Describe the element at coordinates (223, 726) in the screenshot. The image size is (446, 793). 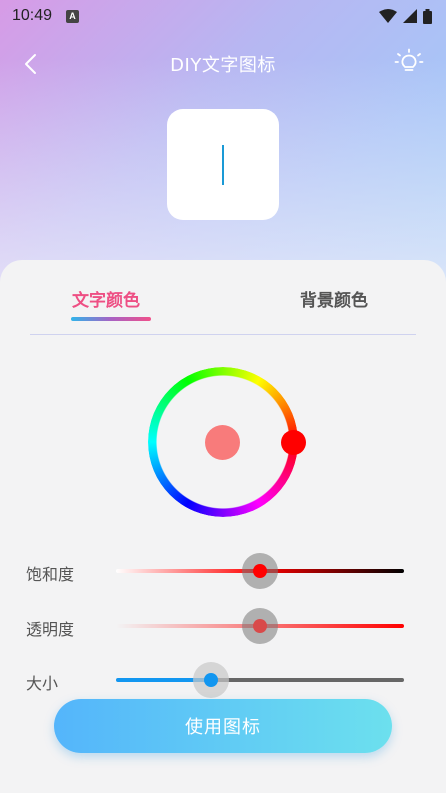
I see `use-icon-button: 使用图标` at that location.